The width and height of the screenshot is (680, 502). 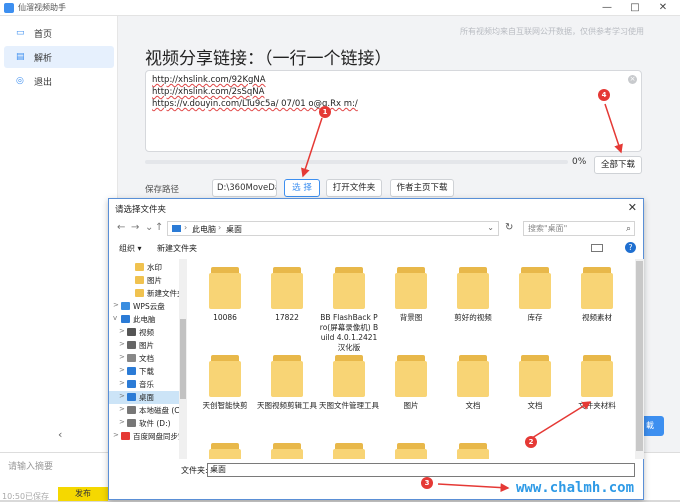 What do you see at coordinates (83, 494) in the screenshot?
I see `publish-button: 发布` at bounding box center [83, 494].